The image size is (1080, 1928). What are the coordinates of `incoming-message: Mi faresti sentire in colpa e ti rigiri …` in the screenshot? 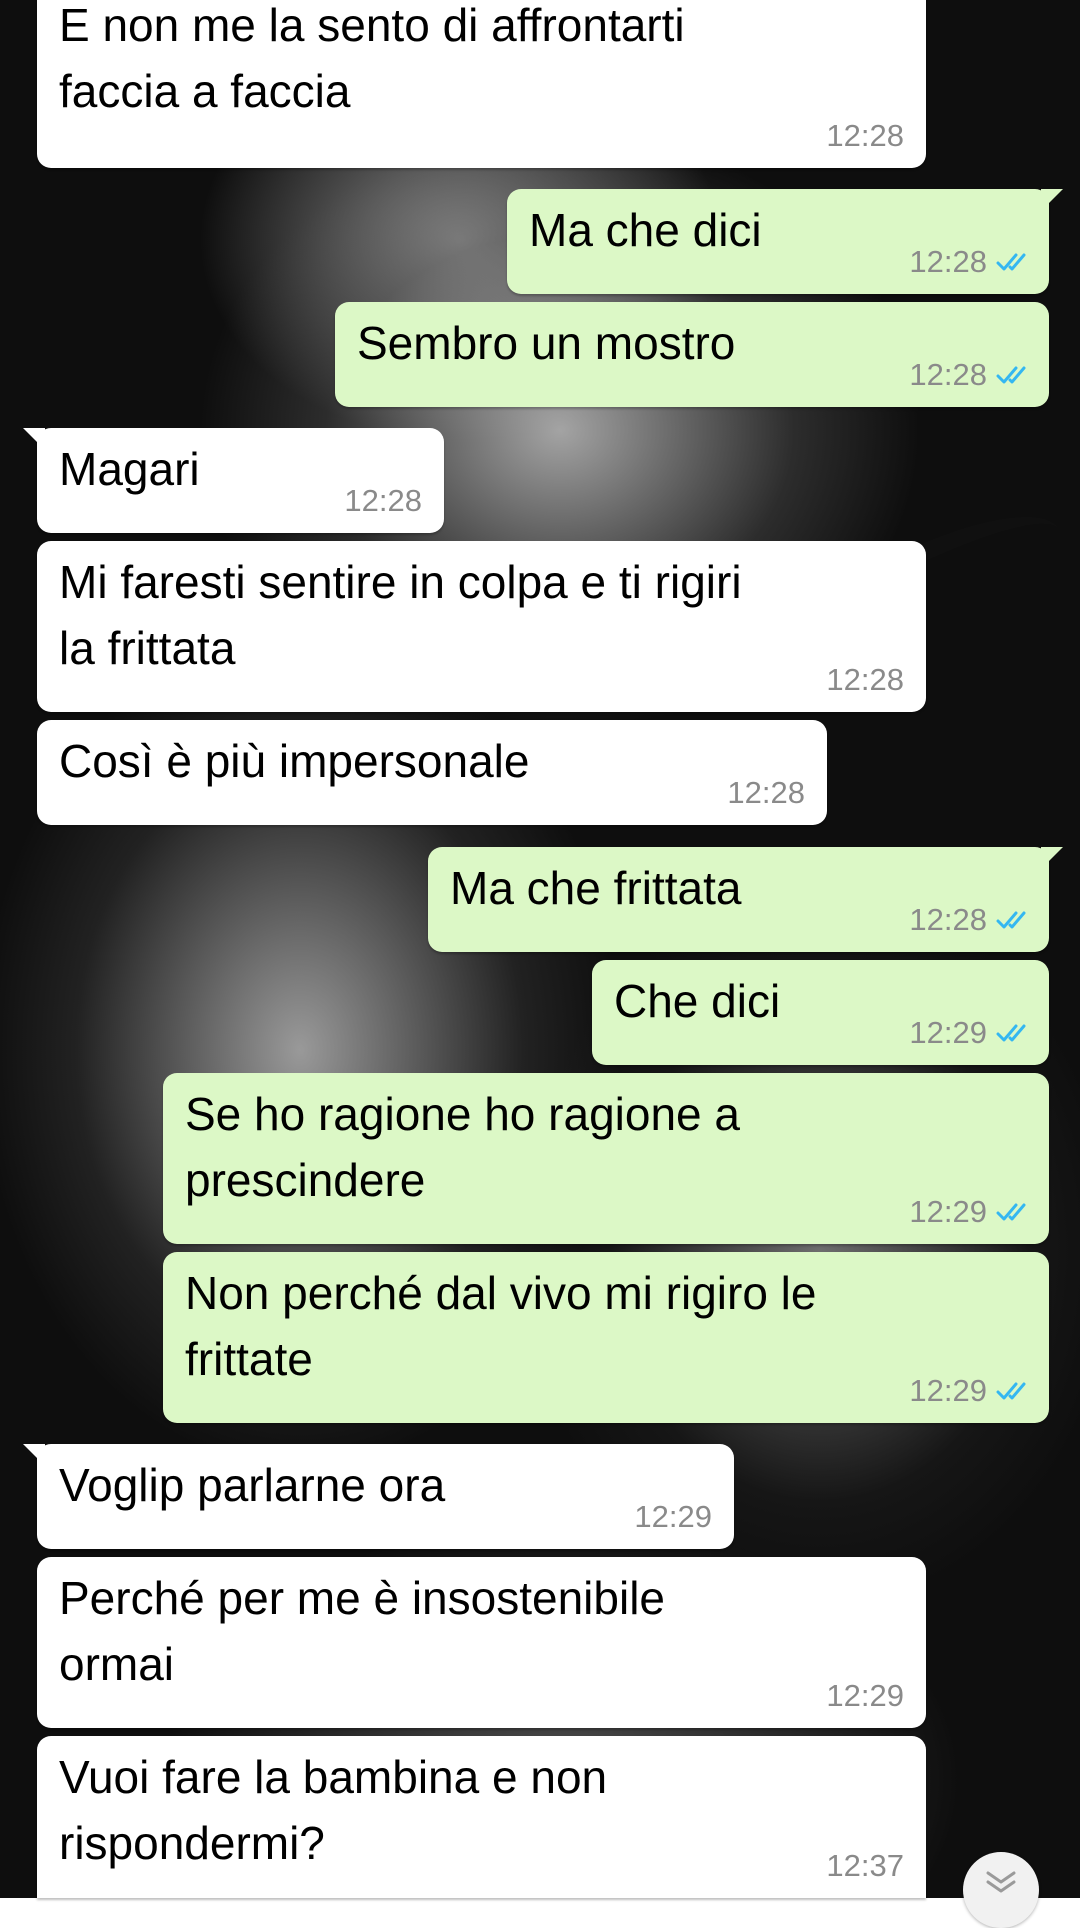 It's located at (481, 626).